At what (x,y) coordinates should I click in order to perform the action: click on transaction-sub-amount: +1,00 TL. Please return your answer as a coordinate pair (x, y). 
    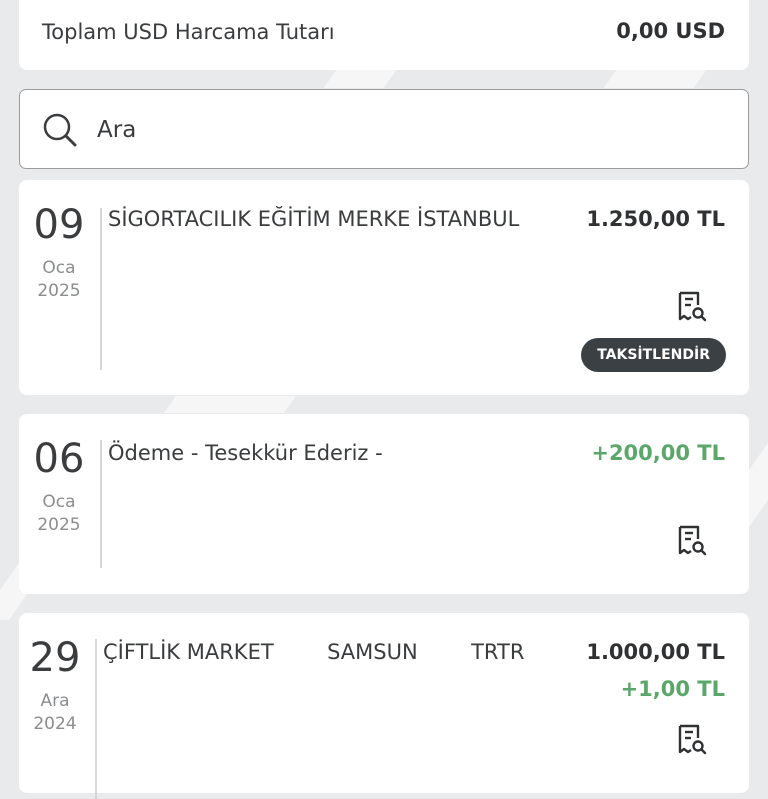
    Looking at the image, I should click on (672, 689).